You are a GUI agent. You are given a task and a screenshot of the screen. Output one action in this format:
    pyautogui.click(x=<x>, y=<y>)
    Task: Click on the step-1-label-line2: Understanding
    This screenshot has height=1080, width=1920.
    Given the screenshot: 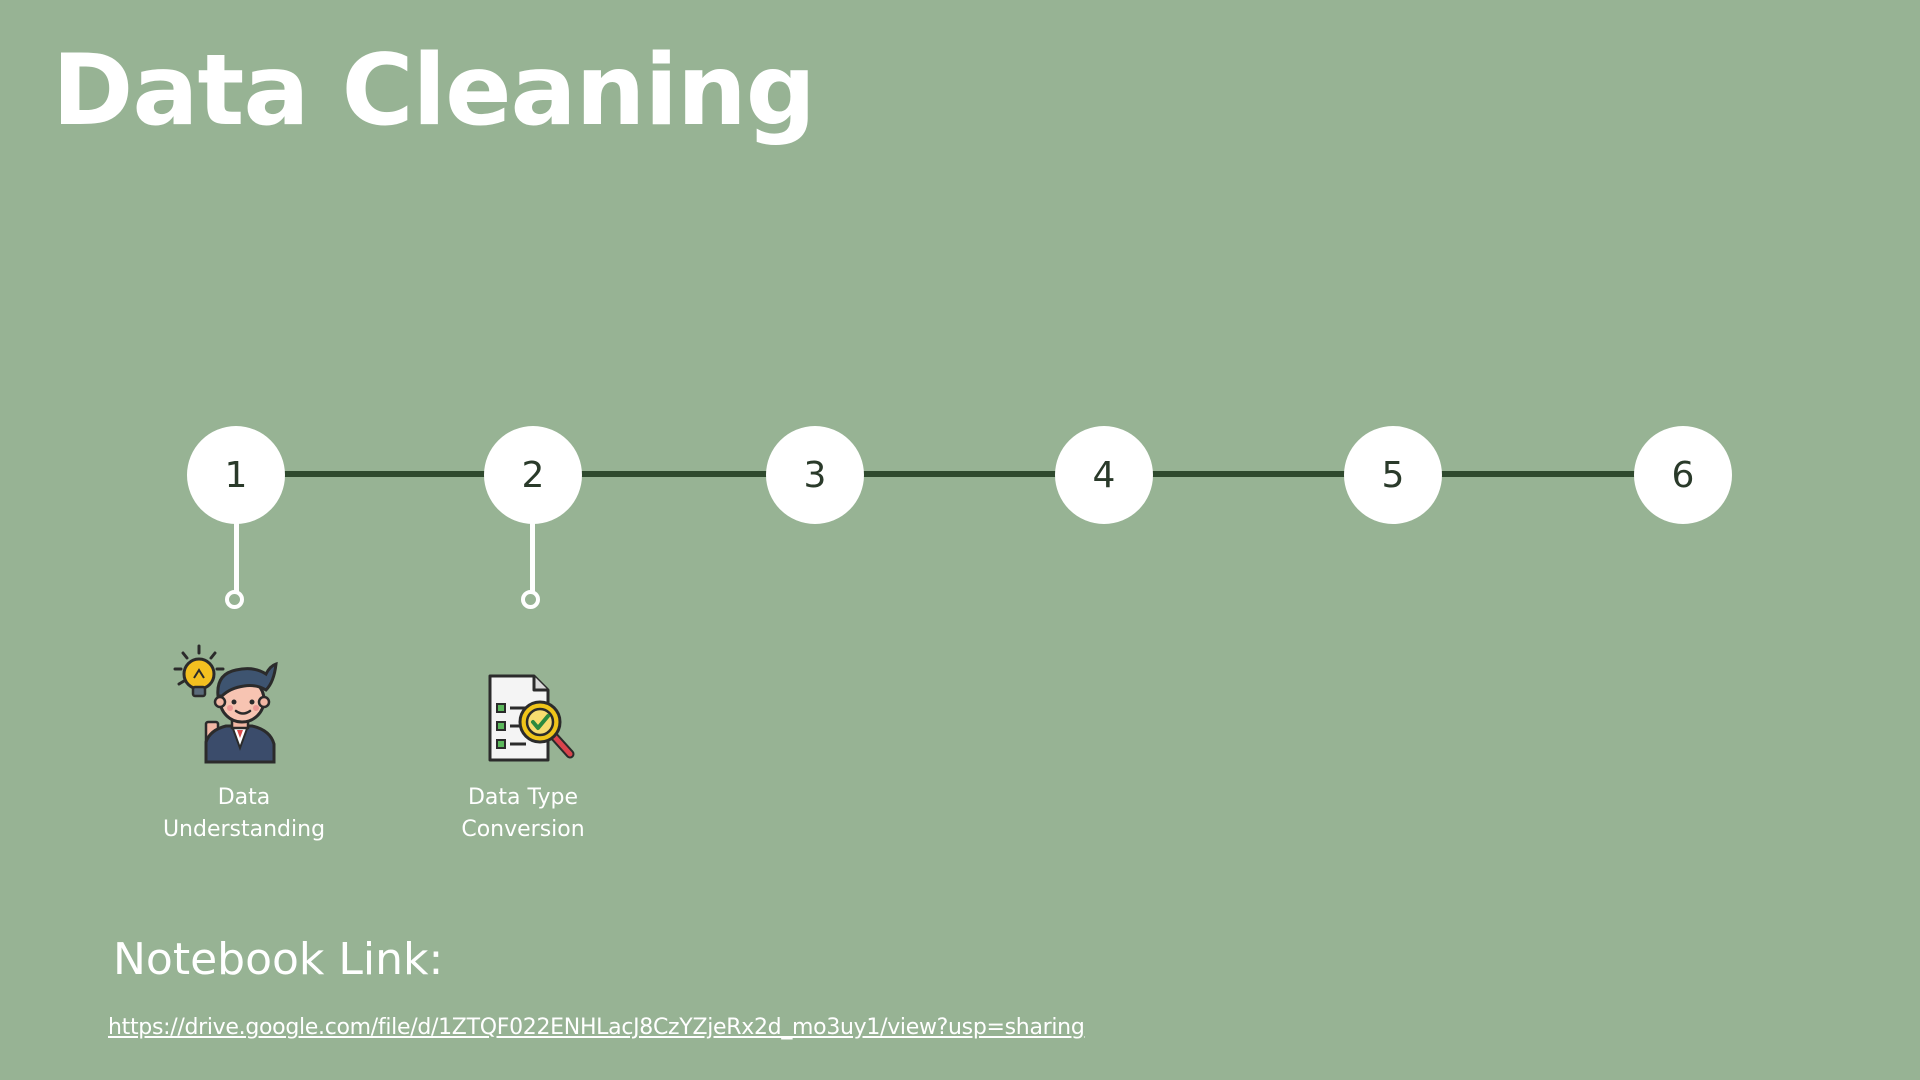 What is the action you would take?
    pyautogui.click(x=244, y=829)
    